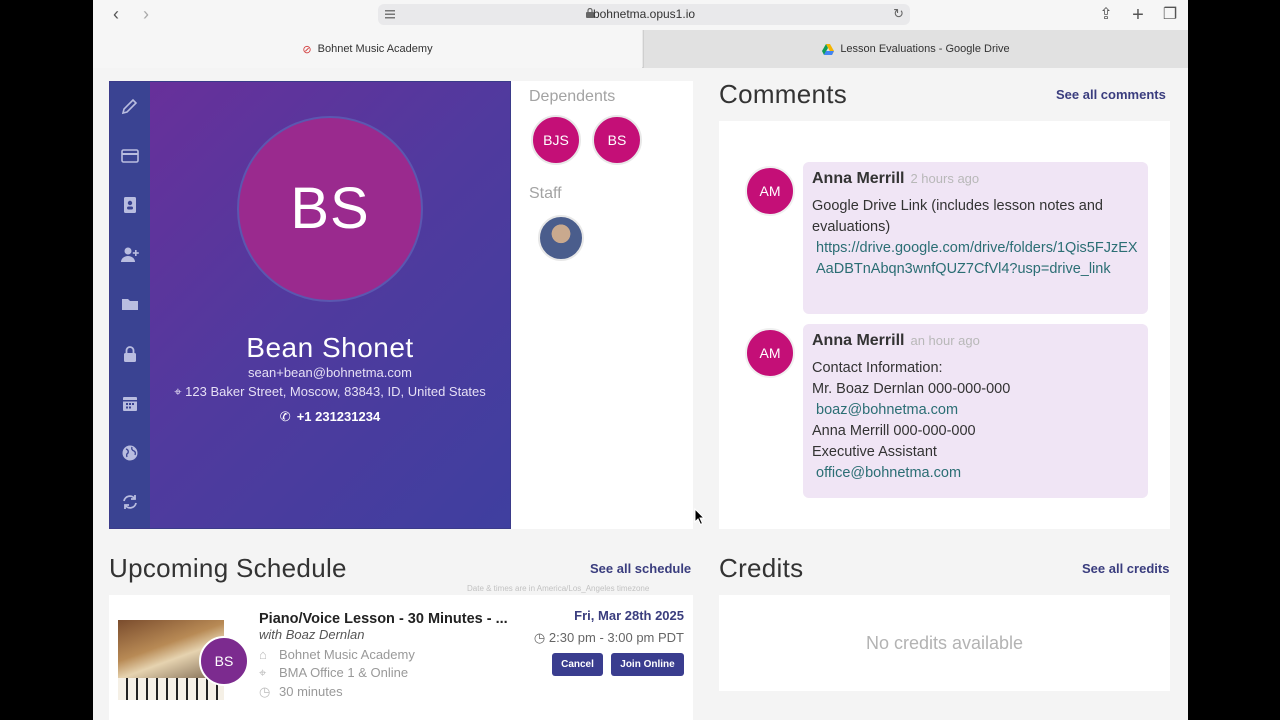 The width and height of the screenshot is (1280, 720). I want to click on see-all-credits-link: See all credits, so click(1125, 568).